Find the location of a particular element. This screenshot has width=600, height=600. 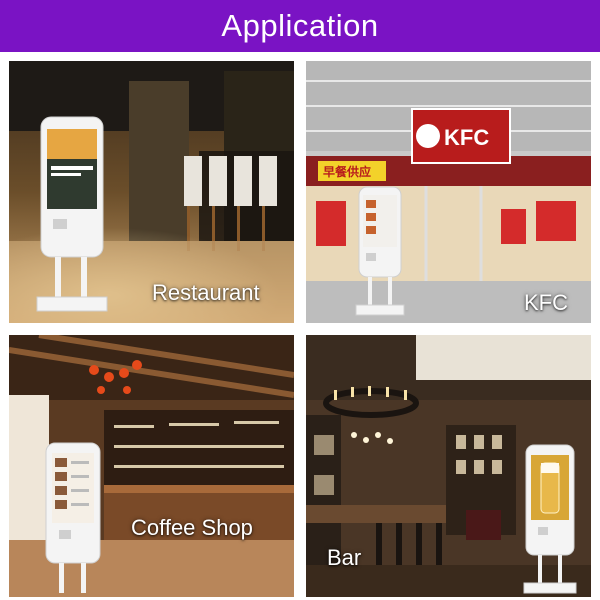

application-banner: Application is located at coordinates (300, 26).